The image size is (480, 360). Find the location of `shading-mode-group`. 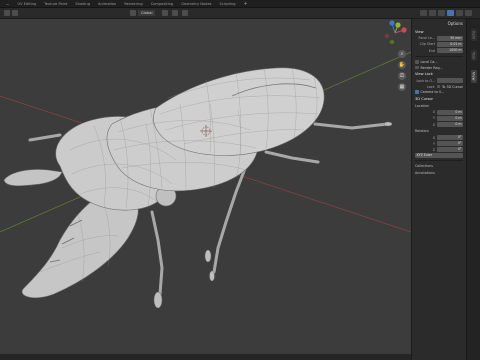

shading-mode-group is located at coordinates (446, 13).